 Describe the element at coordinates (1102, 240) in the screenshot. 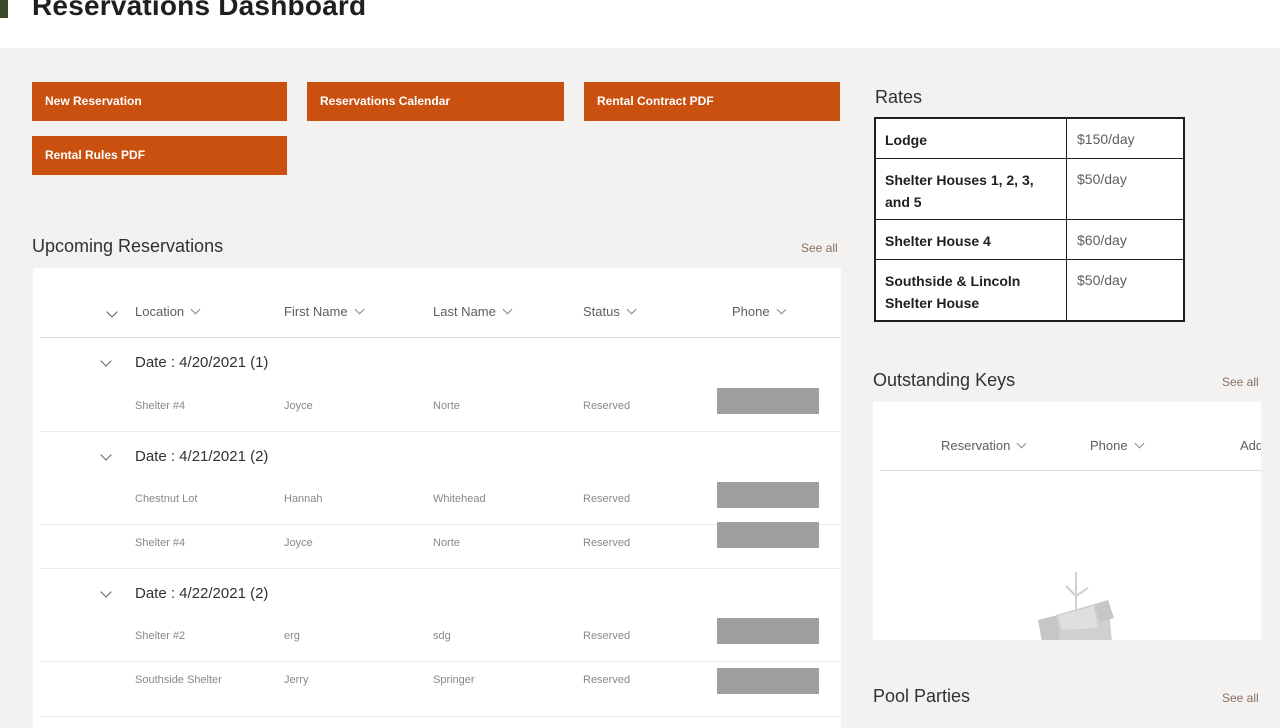

I see `rate-value: $60/day` at that location.